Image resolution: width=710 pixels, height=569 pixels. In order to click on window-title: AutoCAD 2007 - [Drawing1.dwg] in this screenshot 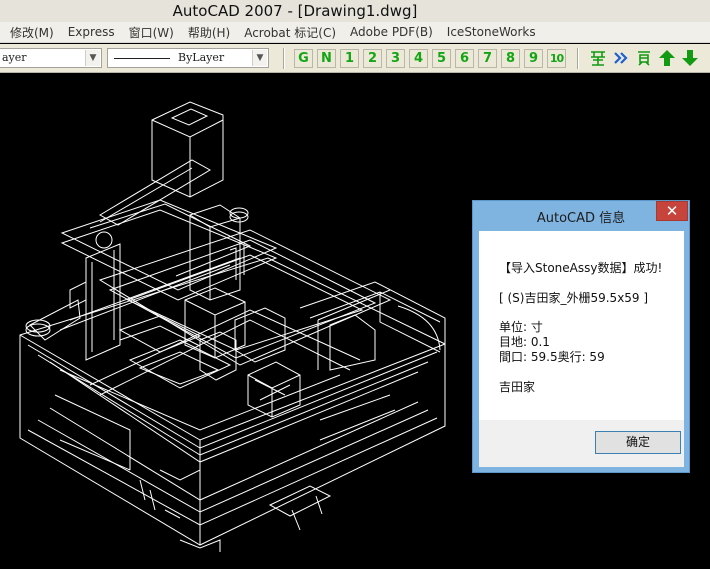, I will do `click(295, 11)`.